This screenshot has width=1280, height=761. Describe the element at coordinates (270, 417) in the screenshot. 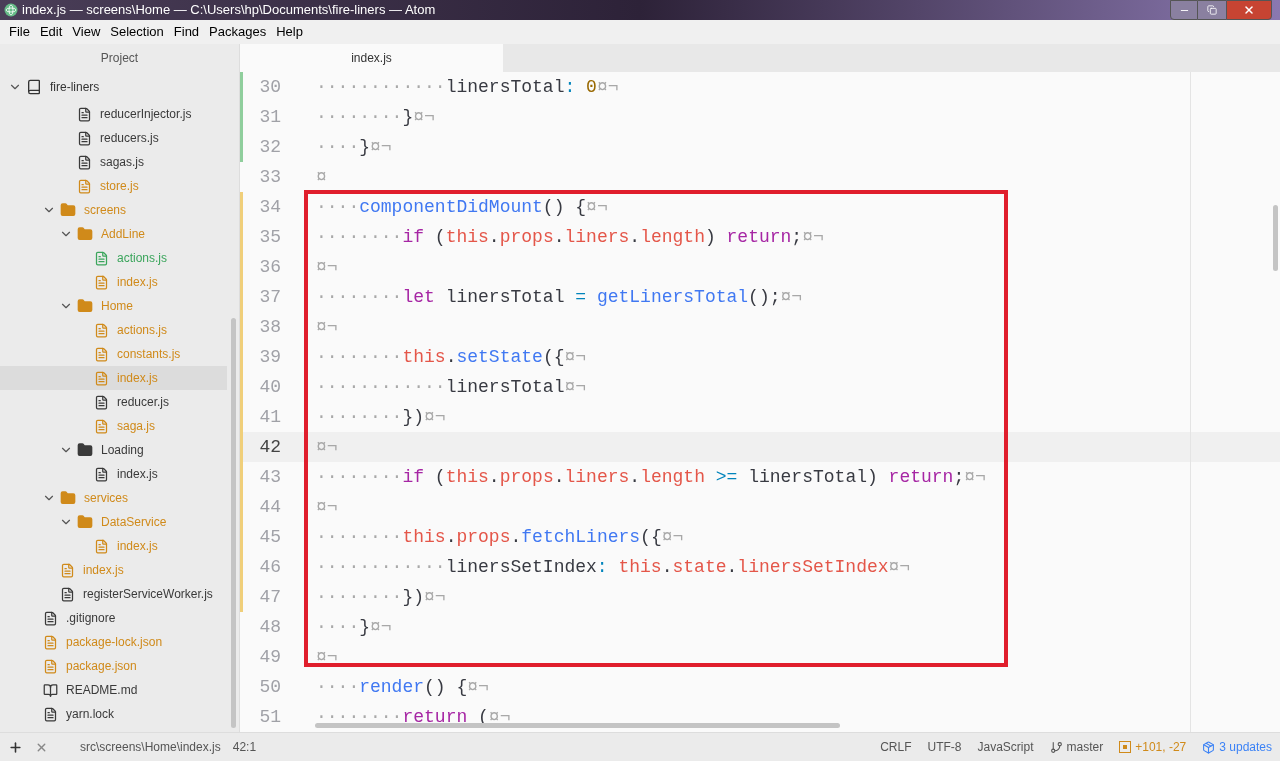

I see `line-number: 41` at that location.